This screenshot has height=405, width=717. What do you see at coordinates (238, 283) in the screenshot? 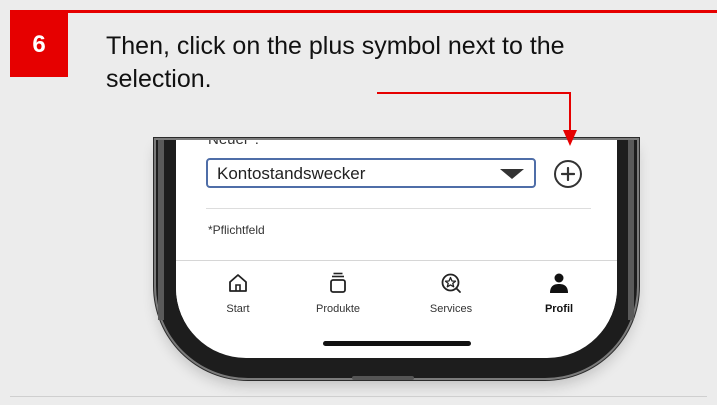
I see `home-icon` at bounding box center [238, 283].